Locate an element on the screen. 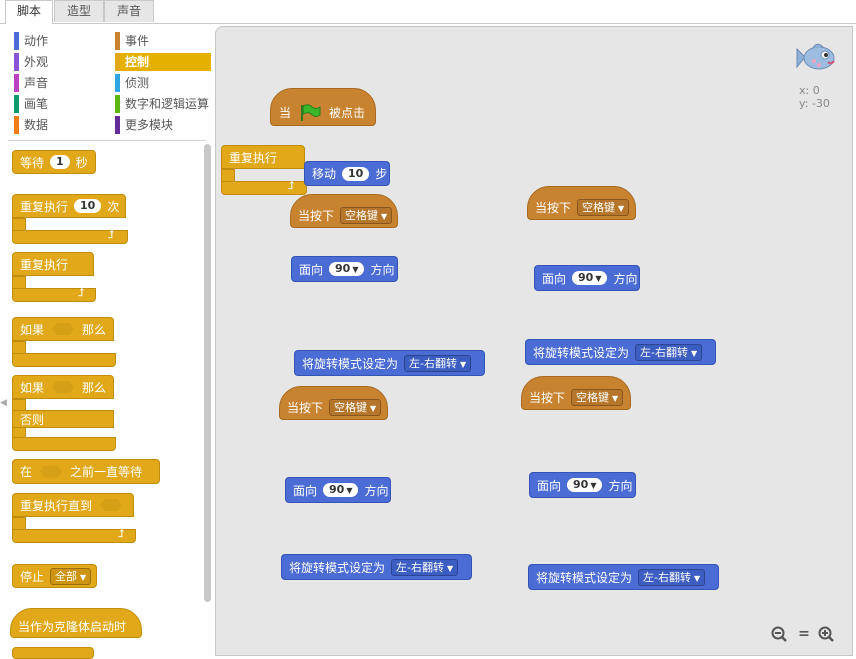 The width and height of the screenshot is (856, 659). category-label: 声音 is located at coordinates (36, 83).